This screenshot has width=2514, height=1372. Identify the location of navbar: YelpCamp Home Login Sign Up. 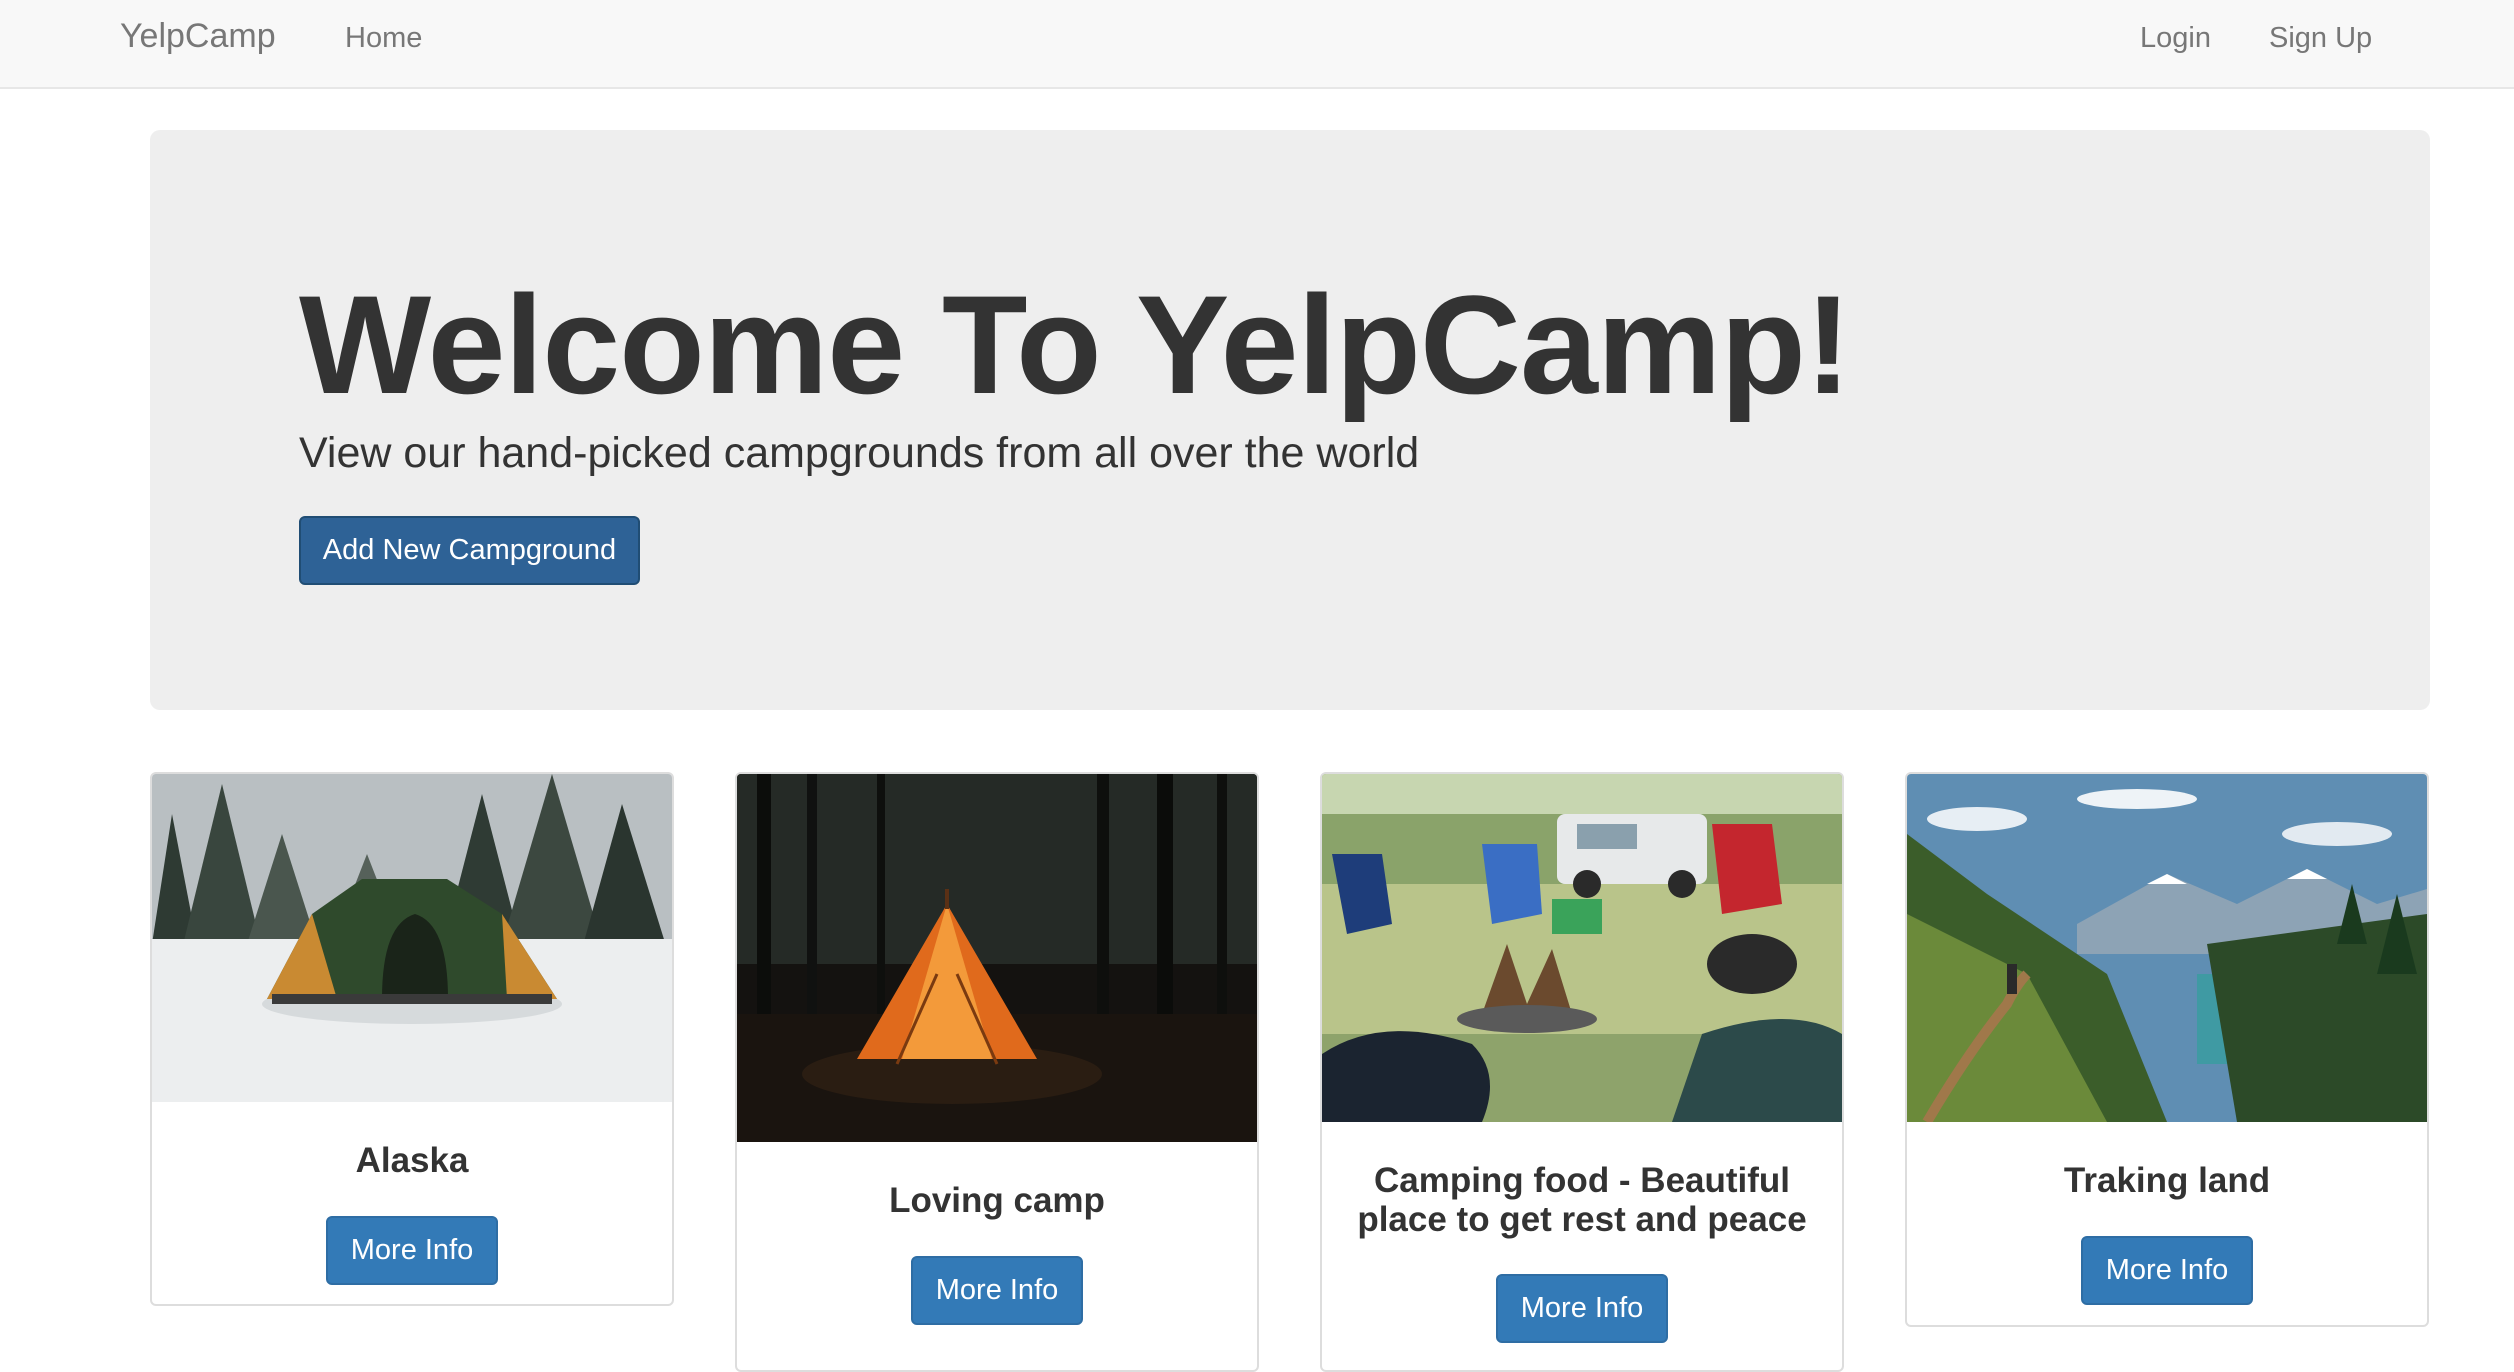
(1257, 44).